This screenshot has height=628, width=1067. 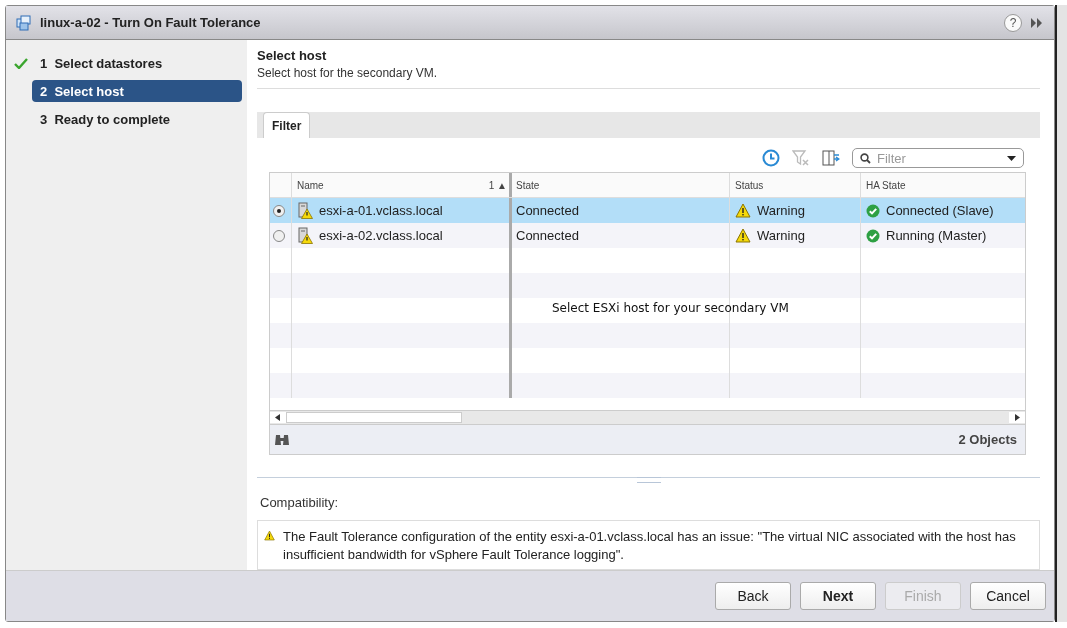 What do you see at coordinates (943, 185) in the screenshot?
I see `column-header: HA State` at bounding box center [943, 185].